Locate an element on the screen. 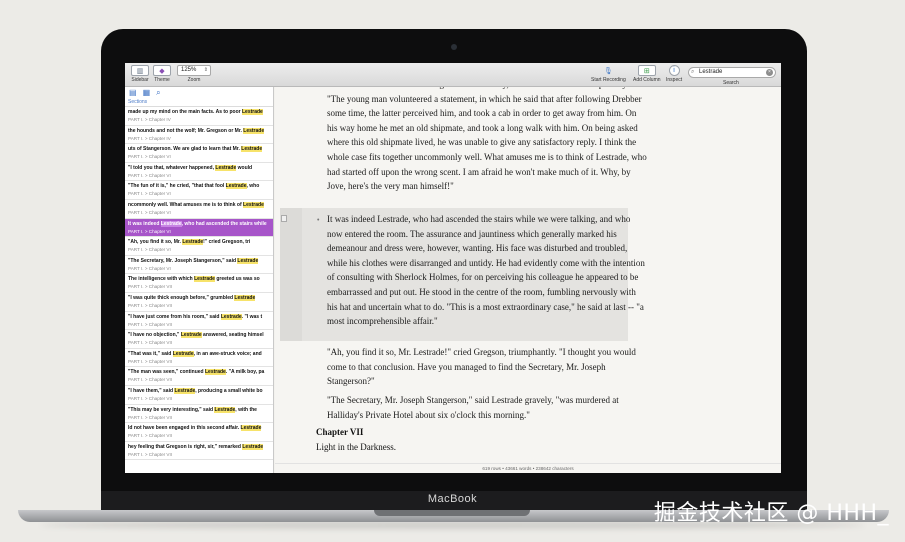  result-text-after: answered, seating himsel is located at coordinates (232, 335).